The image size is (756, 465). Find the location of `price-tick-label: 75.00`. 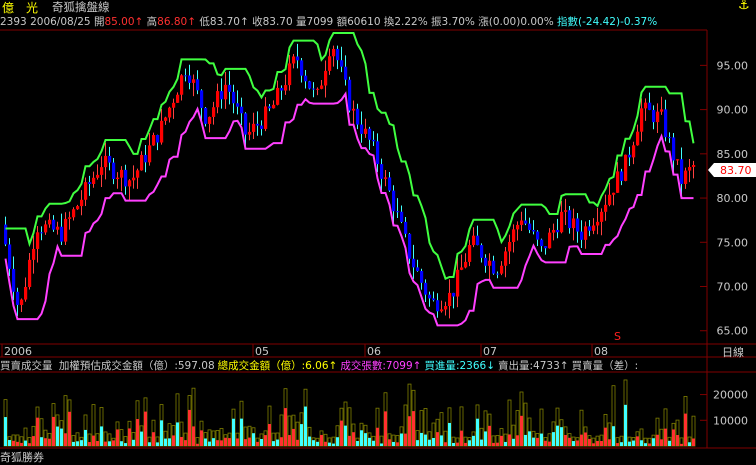

price-tick-label: 75.00 is located at coordinates (733, 242).